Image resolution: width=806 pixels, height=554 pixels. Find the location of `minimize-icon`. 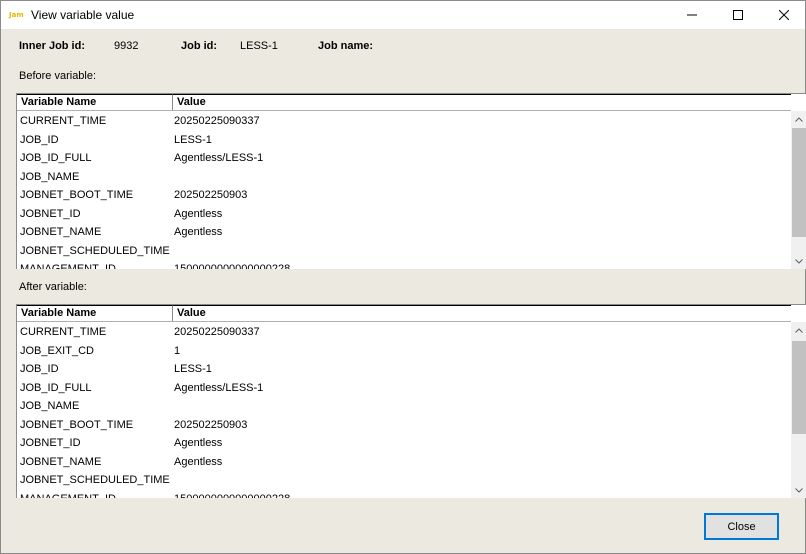

minimize-icon is located at coordinates (692, 15).